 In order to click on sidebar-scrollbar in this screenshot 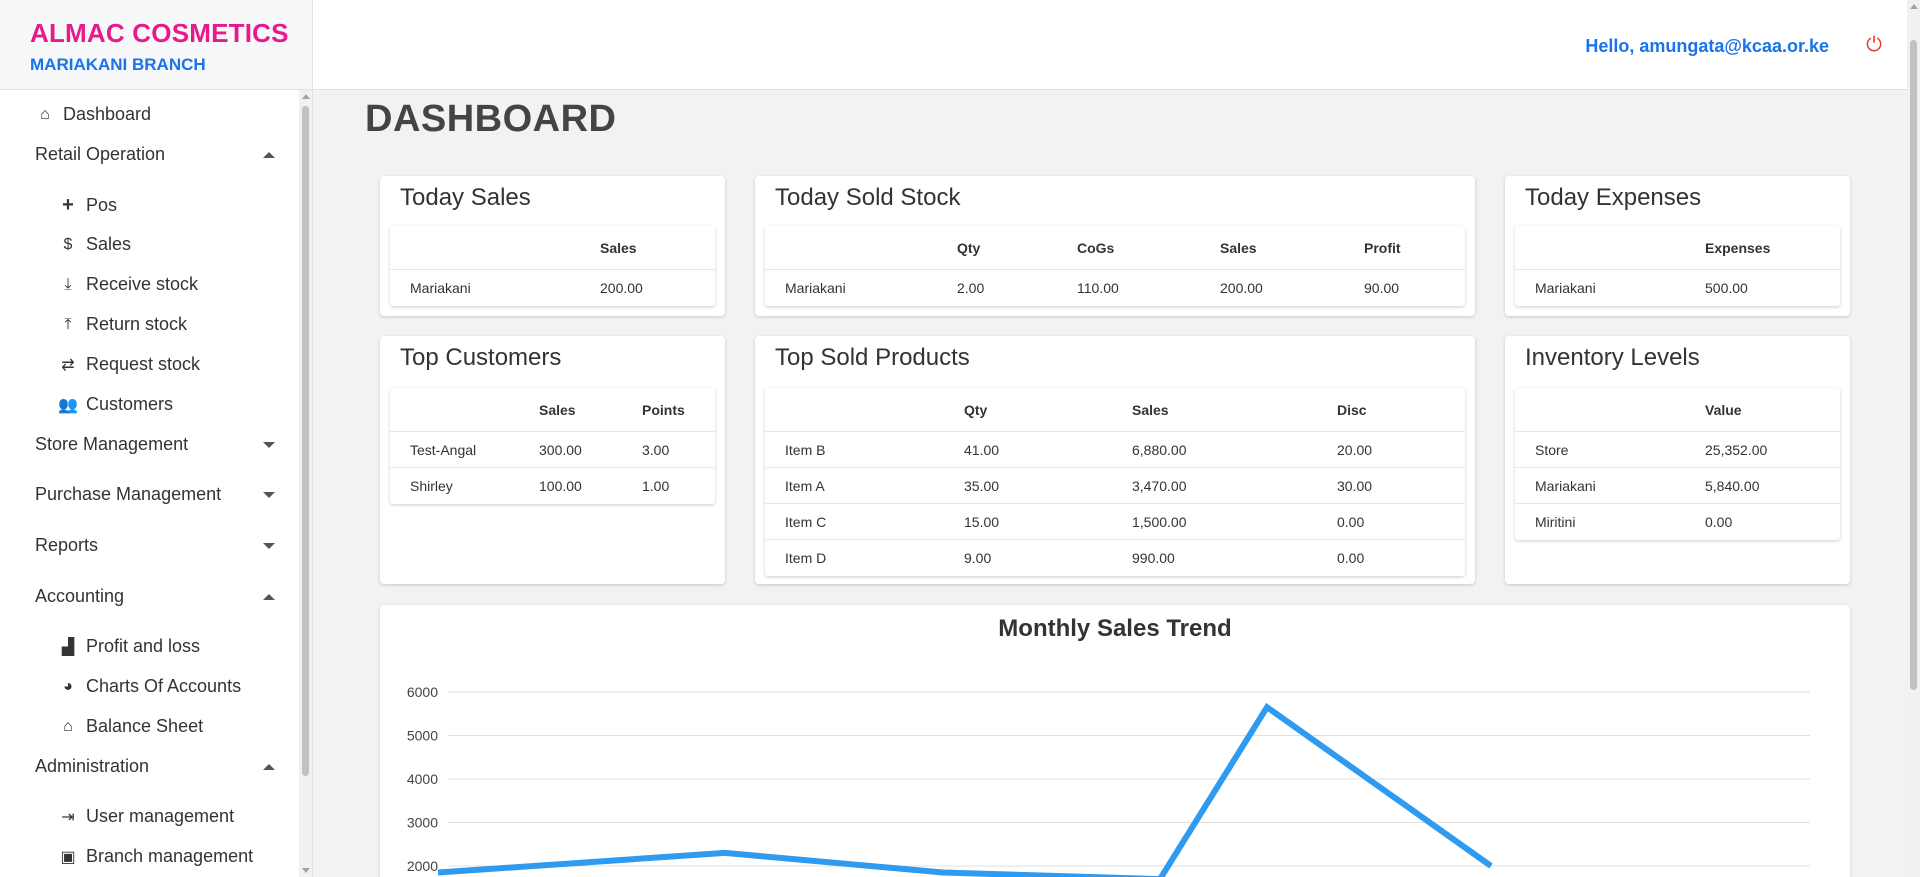, I will do `click(305, 483)`.